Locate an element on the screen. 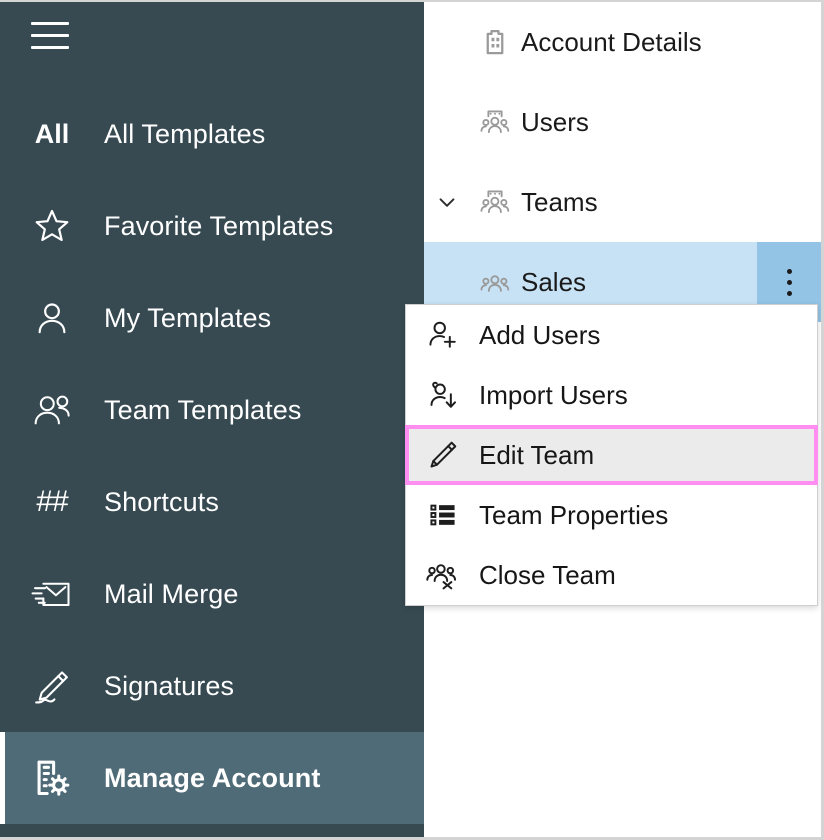 This screenshot has width=824, height=840. hamburger-menu-icon is located at coordinates (50, 35).